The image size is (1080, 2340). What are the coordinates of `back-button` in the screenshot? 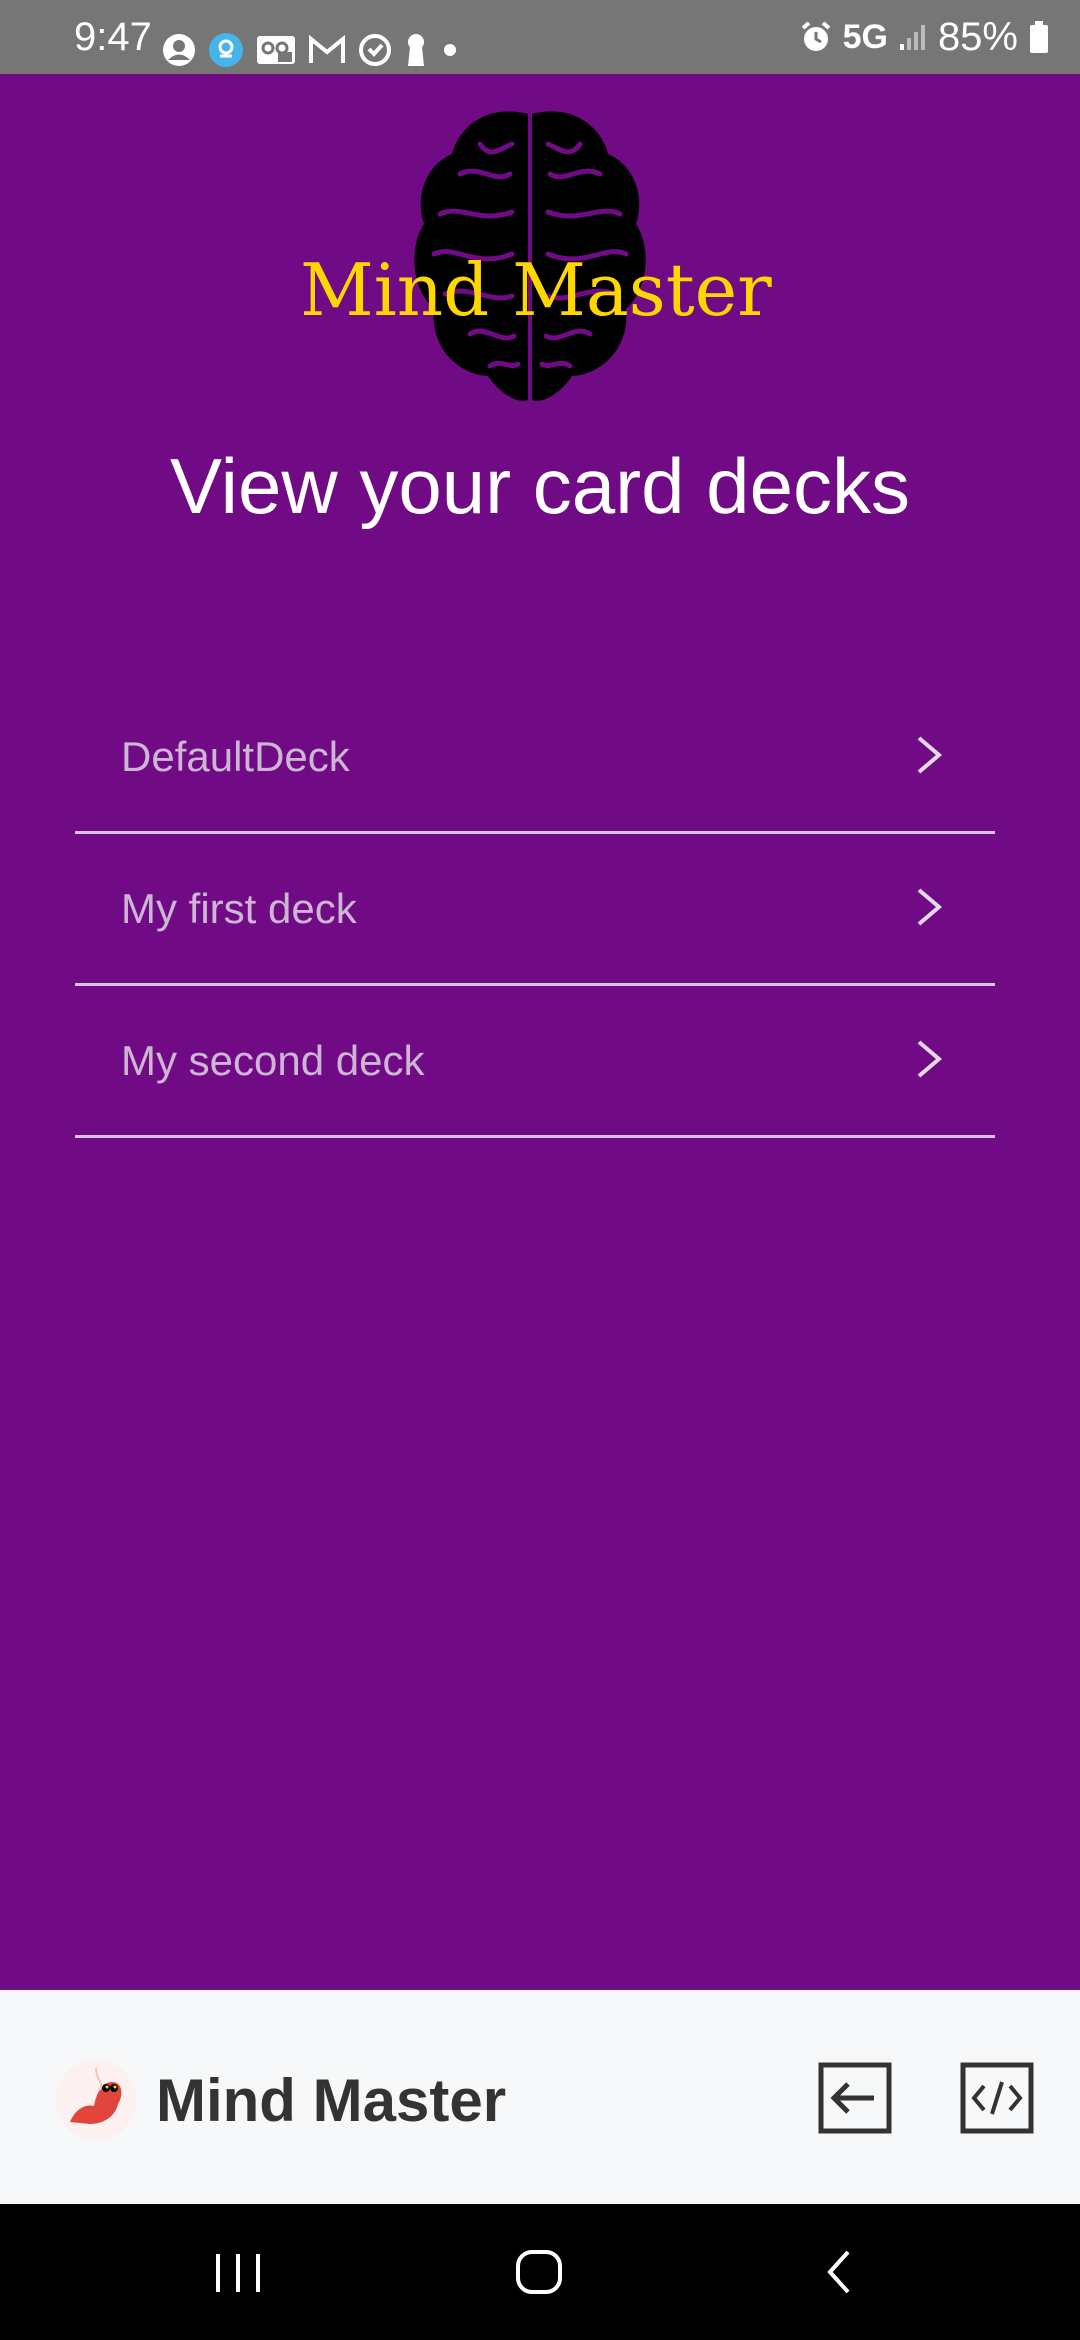 It's located at (842, 2272).